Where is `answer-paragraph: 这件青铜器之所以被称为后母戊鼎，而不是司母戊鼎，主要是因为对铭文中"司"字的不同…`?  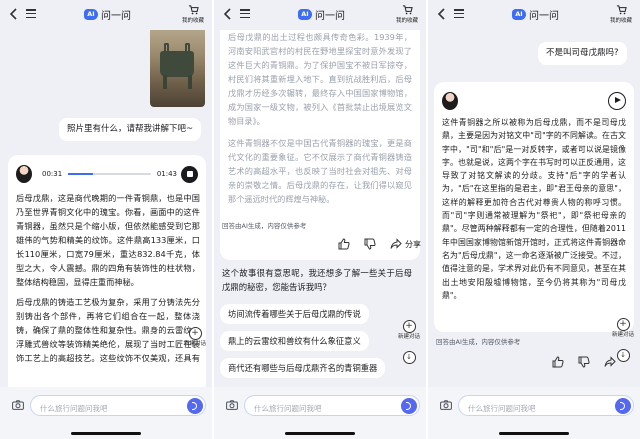 answer-paragraph: 这件青铜器之所以被称为后母戊鼎，而不是司母戊鼎，主要是因为对铭文中"司"字的不同… is located at coordinates (534, 209).